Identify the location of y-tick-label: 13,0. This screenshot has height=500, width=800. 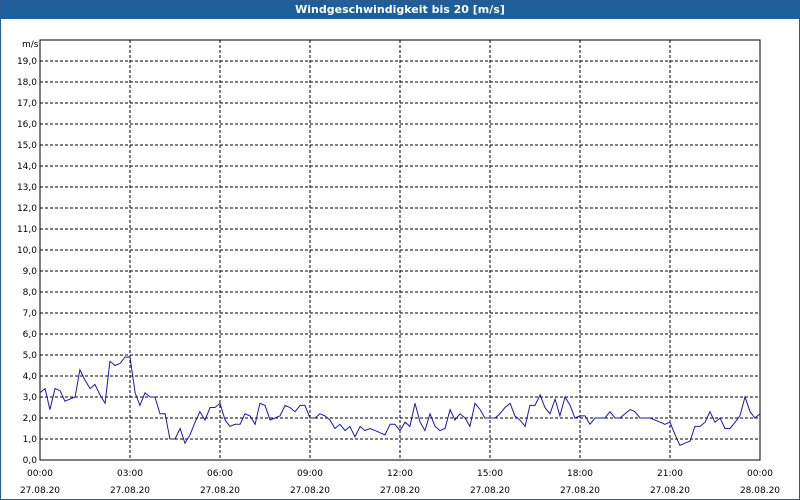
(27, 188).